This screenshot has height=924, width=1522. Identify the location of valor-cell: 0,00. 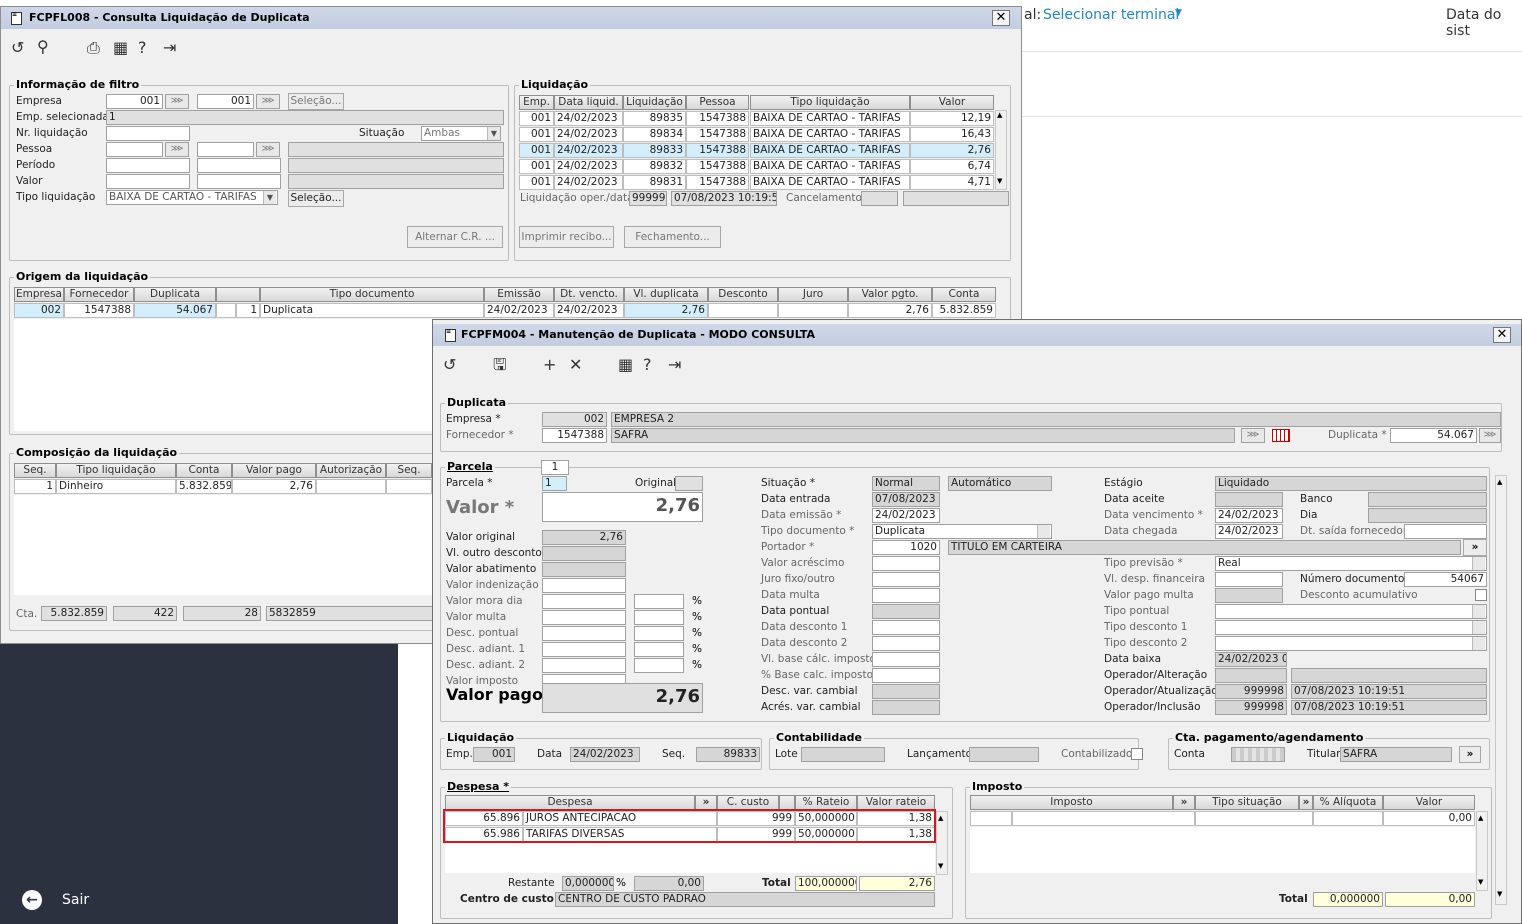
(1429, 818).